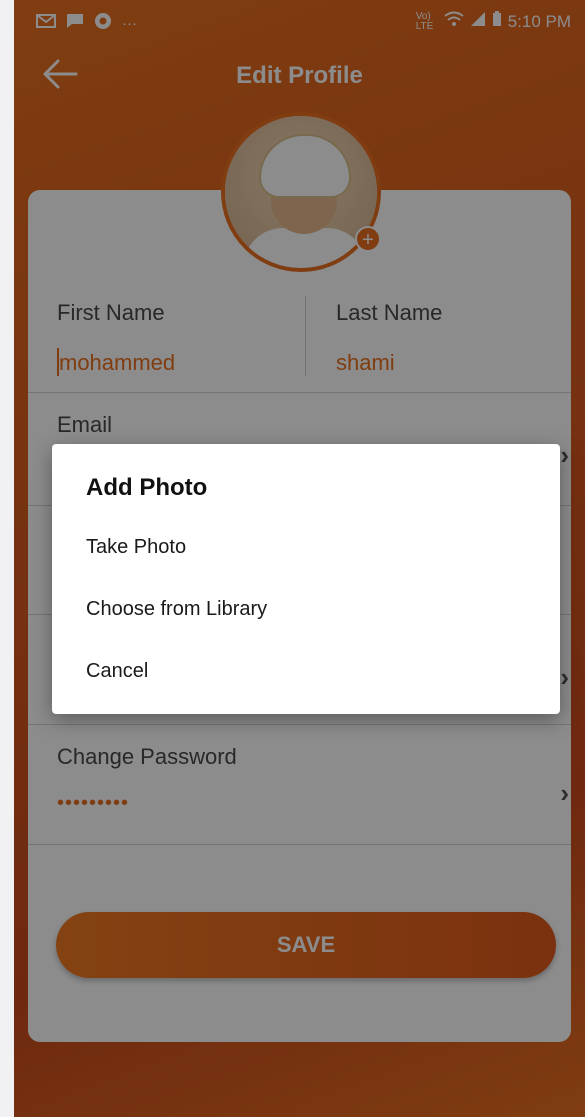 The image size is (585, 1117). What do you see at coordinates (147, 487) in the screenshot?
I see `dialog-title: Add Photo` at bounding box center [147, 487].